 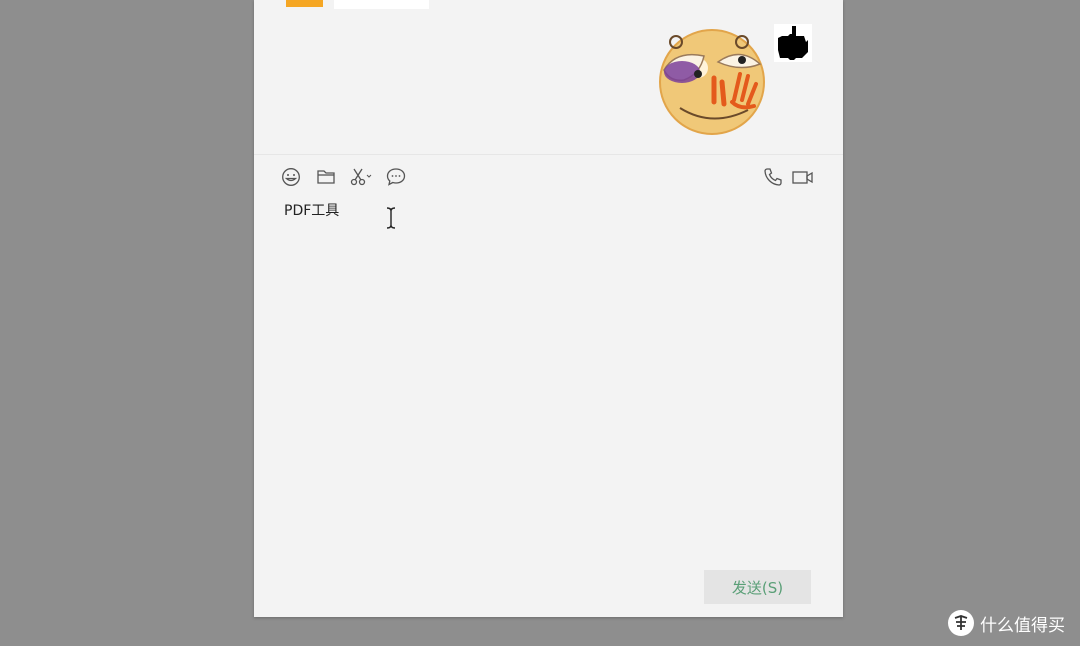 I want to click on folder-icon, so click(x=326, y=177).